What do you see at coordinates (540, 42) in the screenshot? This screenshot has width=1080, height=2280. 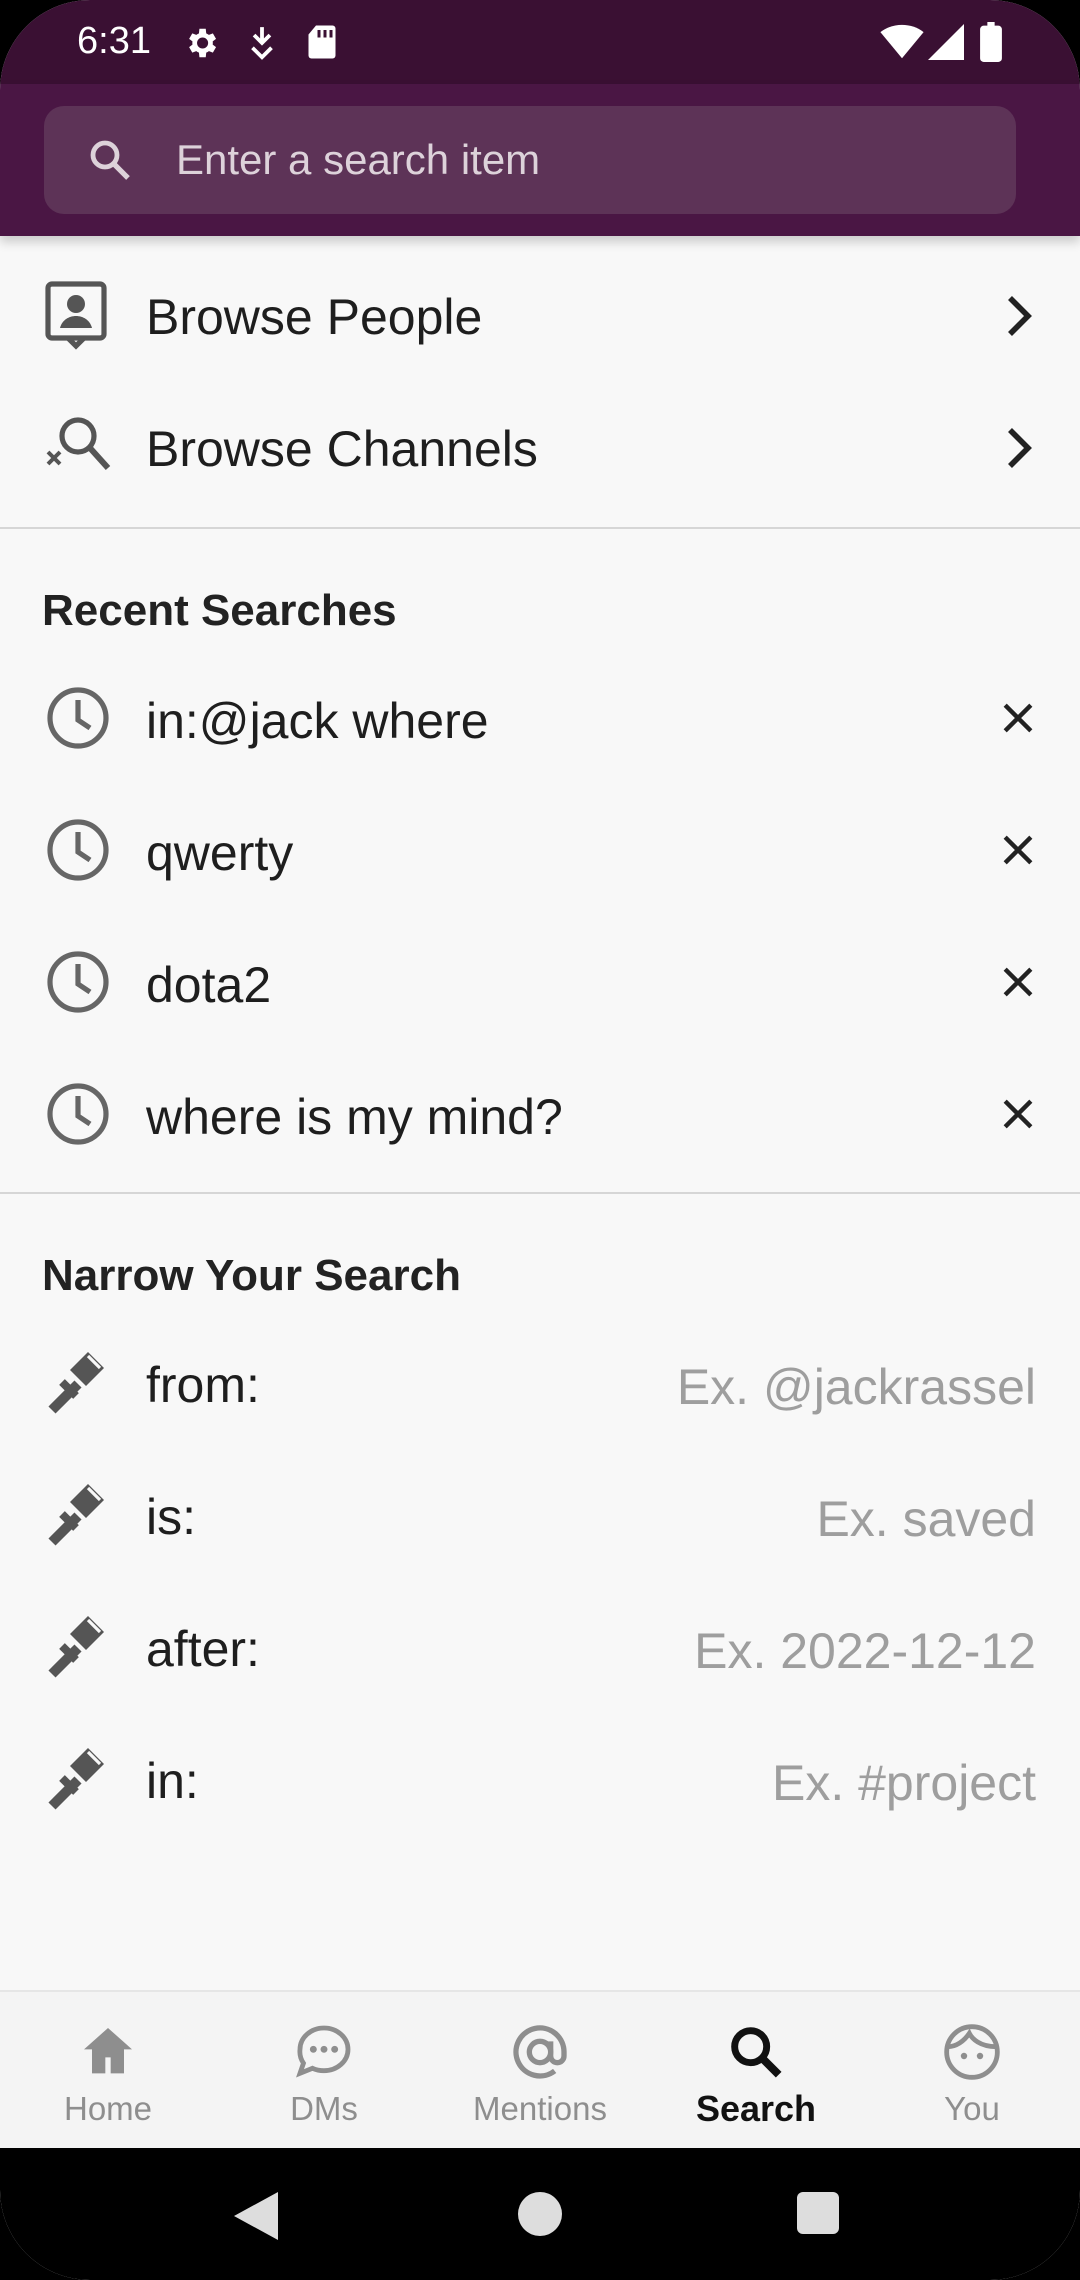 I see `status-bar: 6:31` at bounding box center [540, 42].